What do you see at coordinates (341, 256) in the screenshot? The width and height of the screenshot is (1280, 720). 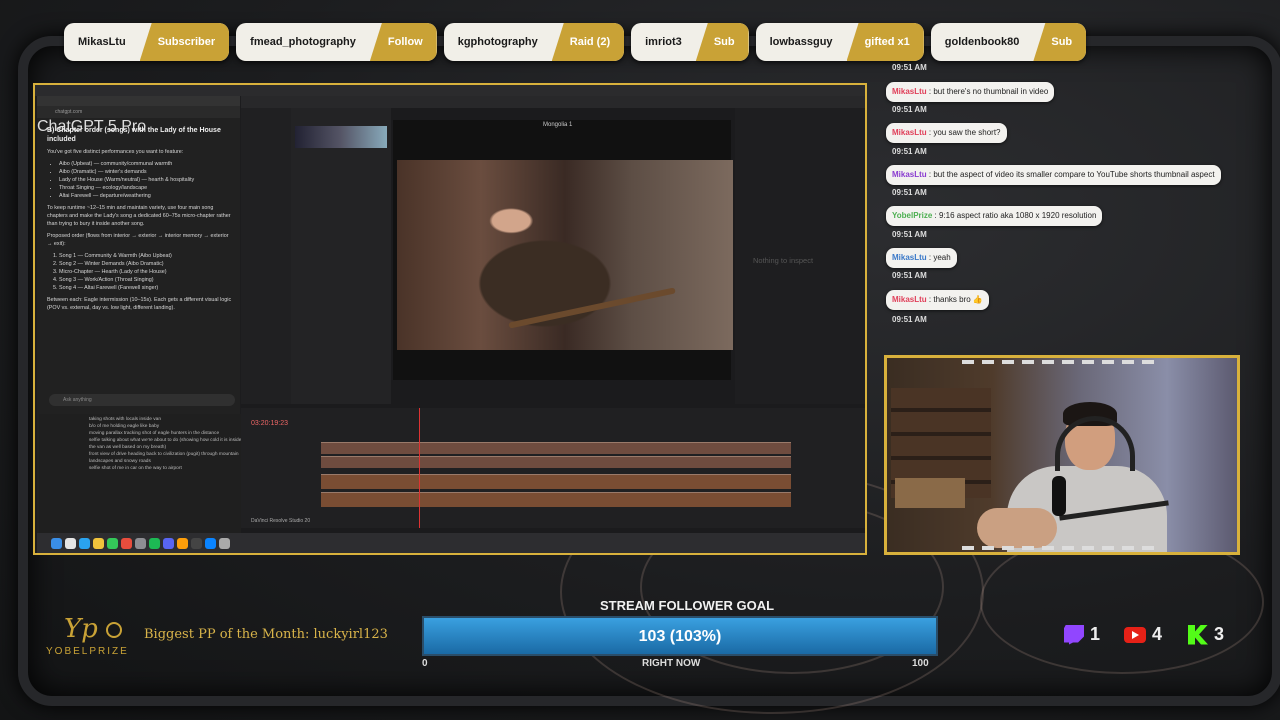 I see `media-pool-clips` at bounding box center [341, 256].